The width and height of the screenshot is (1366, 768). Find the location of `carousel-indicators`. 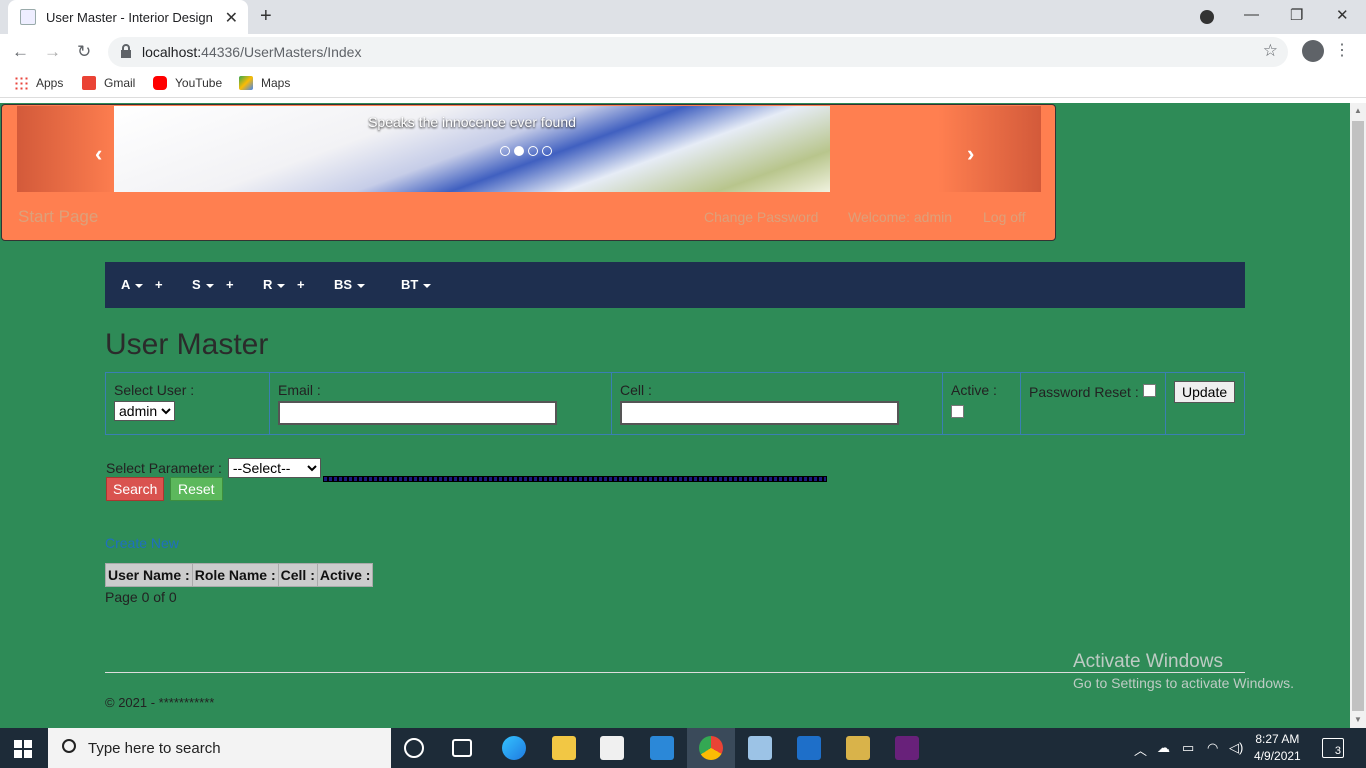

carousel-indicators is located at coordinates (526, 151).